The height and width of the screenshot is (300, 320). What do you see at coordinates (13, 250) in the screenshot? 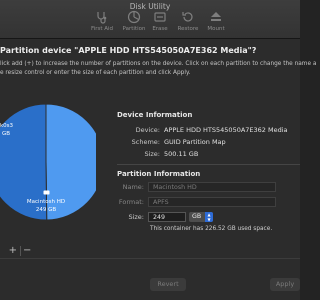
I see `add-partition-button: +` at bounding box center [13, 250].